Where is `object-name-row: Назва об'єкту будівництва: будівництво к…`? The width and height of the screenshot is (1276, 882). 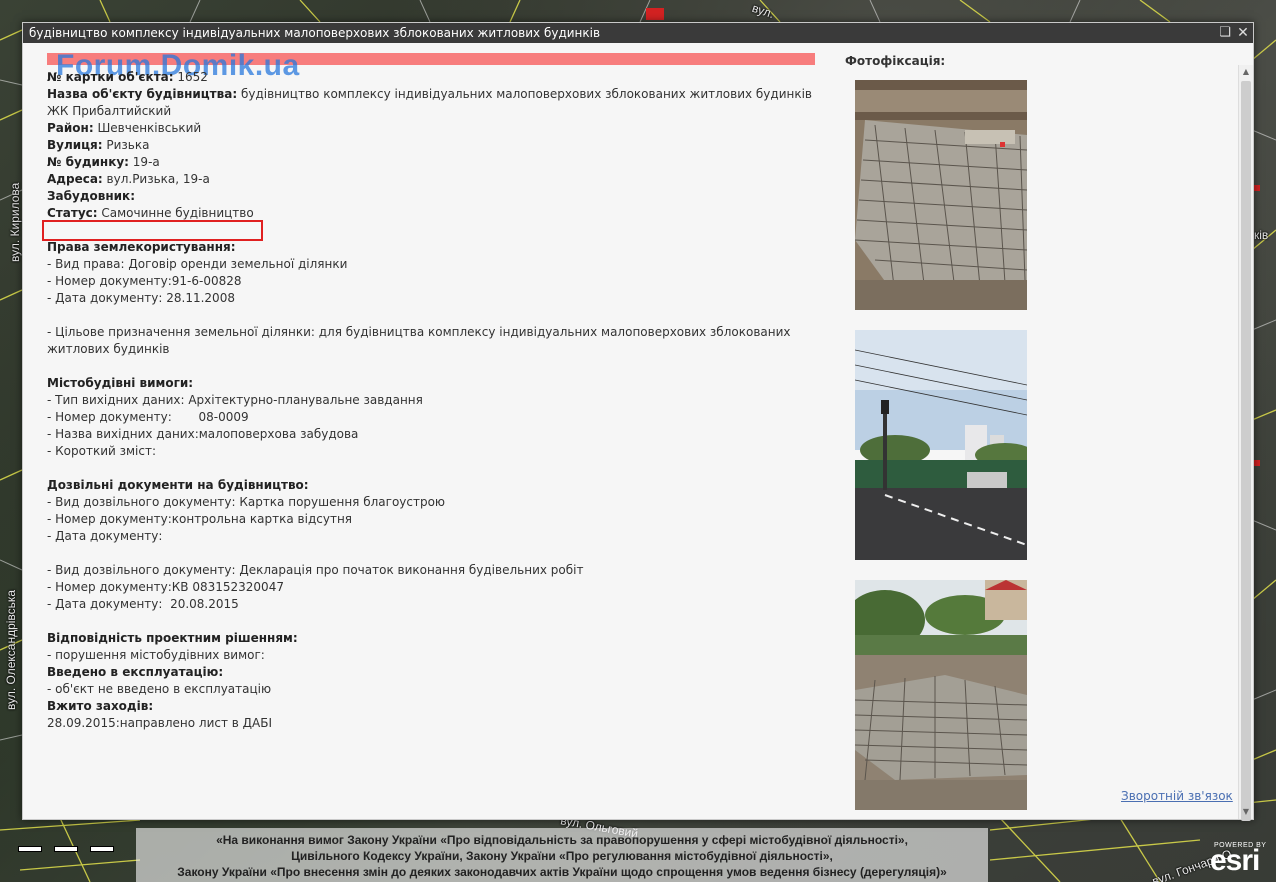
object-name-row: Назва об'єкту будівництва: будівництво к… is located at coordinates (437, 103).